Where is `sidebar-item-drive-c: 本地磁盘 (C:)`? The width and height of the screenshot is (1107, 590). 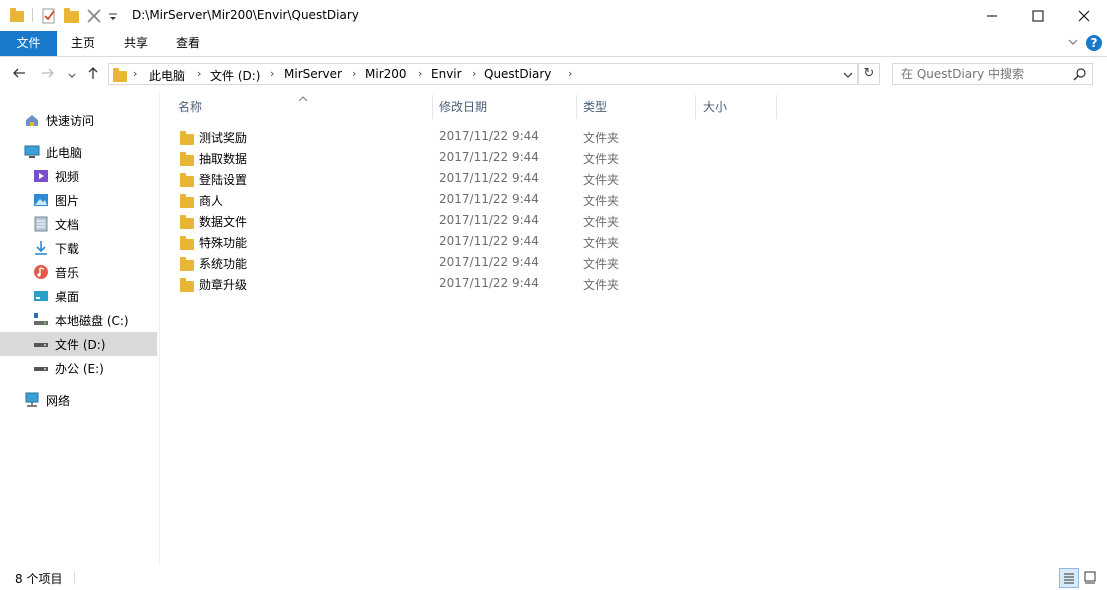
sidebar-item-drive-c: 本地磁盘 (C:) is located at coordinates (78, 320).